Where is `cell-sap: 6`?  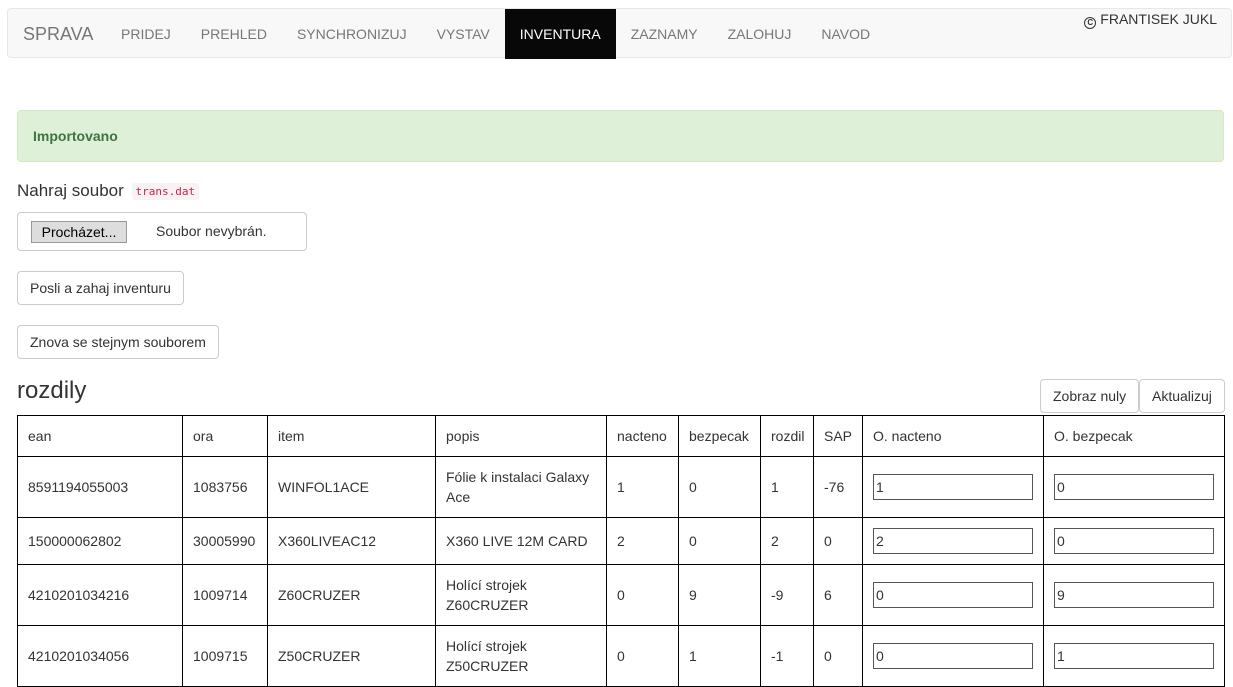 cell-sap: 6 is located at coordinates (838, 595).